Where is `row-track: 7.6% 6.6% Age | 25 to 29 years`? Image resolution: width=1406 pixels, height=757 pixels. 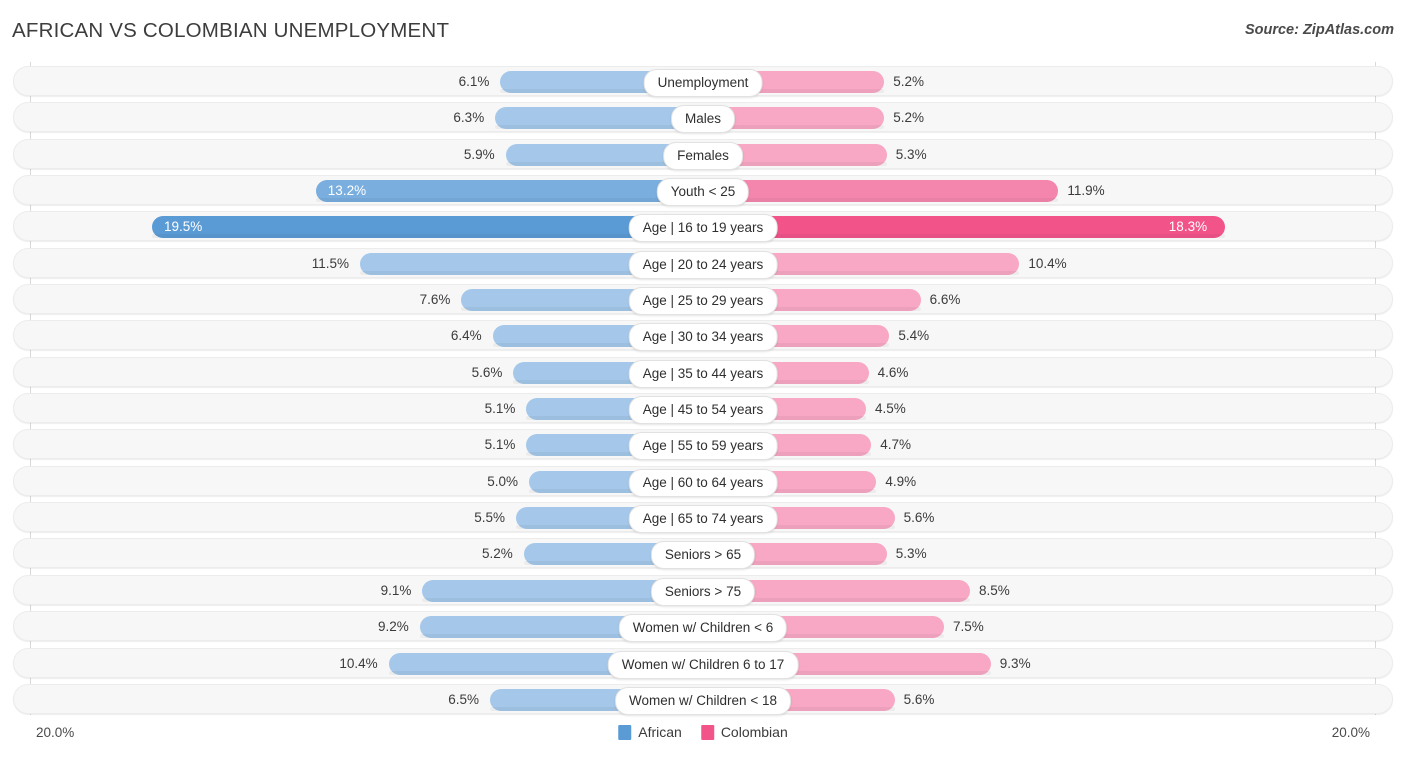
row-track: 7.6% 6.6% Age | 25 to 29 years is located at coordinates (703, 300).